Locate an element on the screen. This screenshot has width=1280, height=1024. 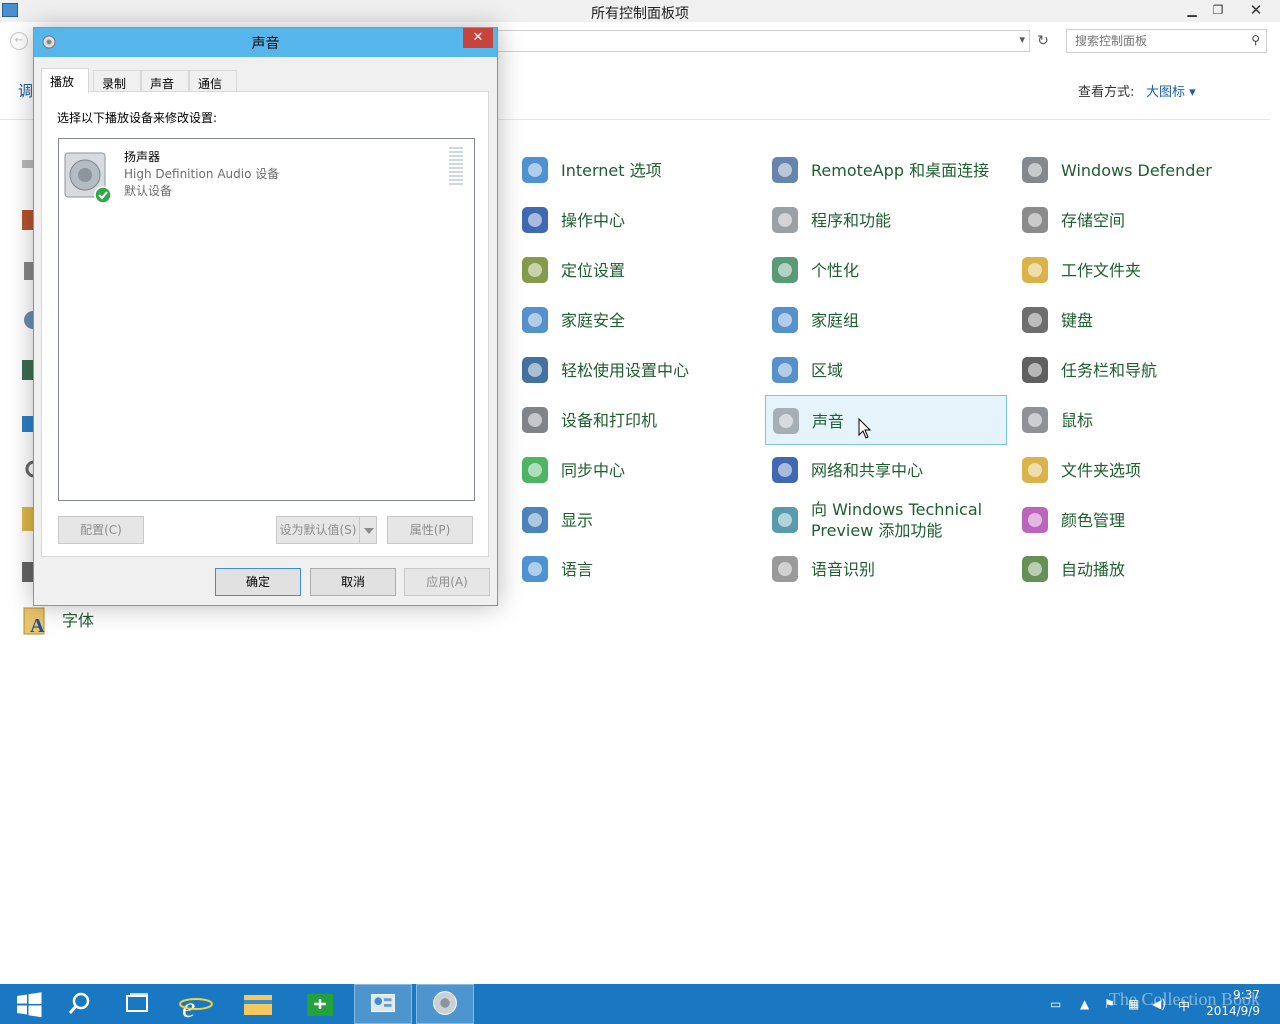
cp-item-label: 自动播放 is located at coordinates (1093, 569).